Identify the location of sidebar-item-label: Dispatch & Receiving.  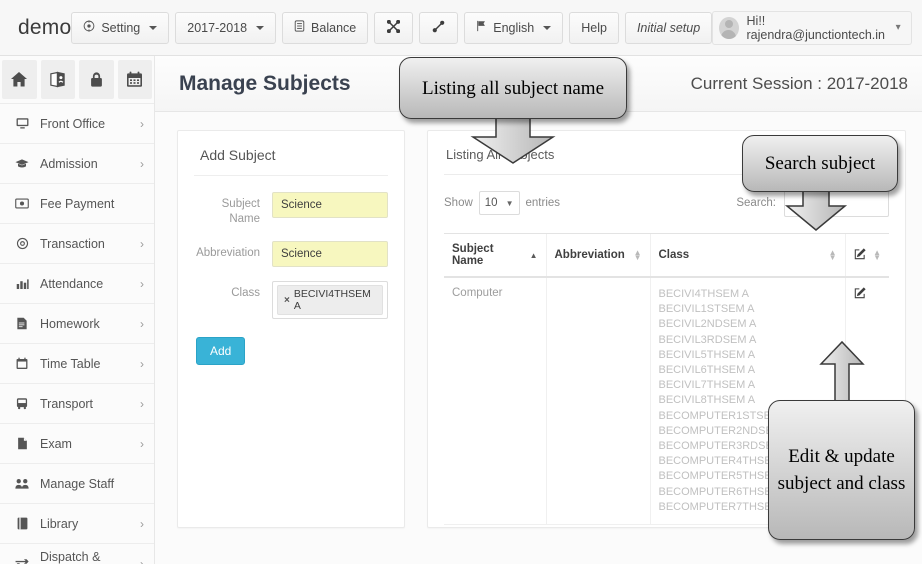
(70, 556).